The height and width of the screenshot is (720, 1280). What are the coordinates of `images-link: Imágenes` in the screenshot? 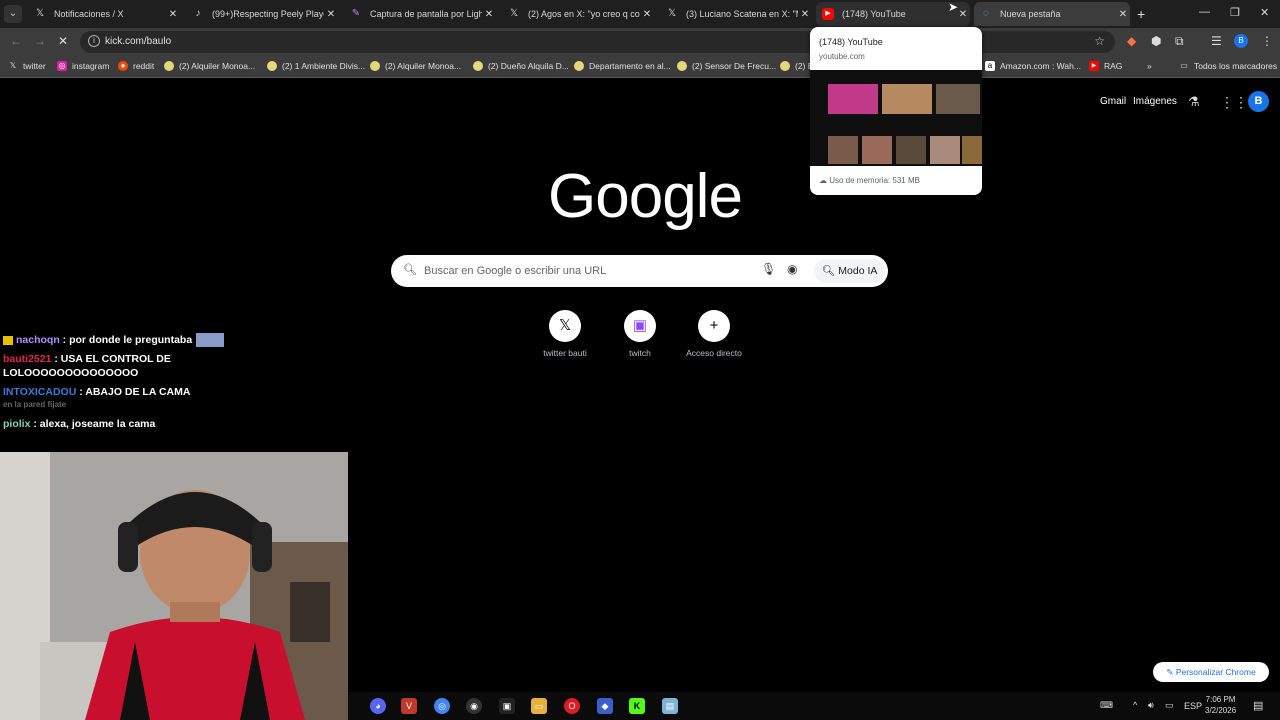 It's located at (1155, 101).